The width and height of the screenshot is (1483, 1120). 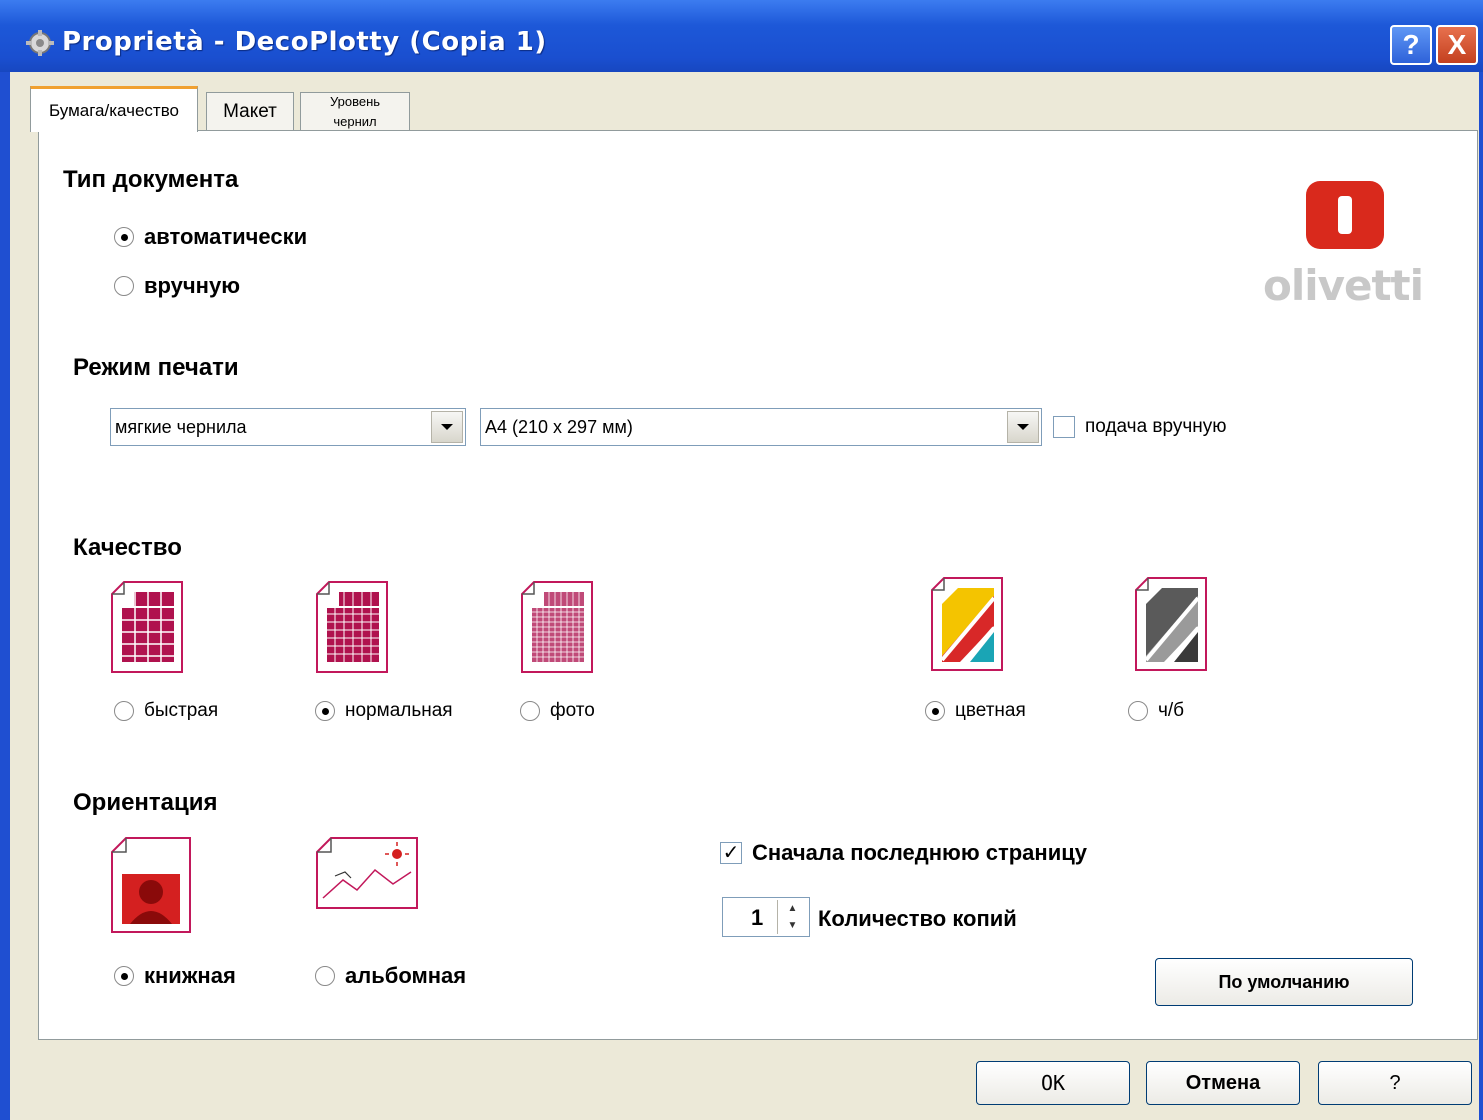 I want to click on tab-paper-quality: Бумага/качество, so click(x=114, y=109).